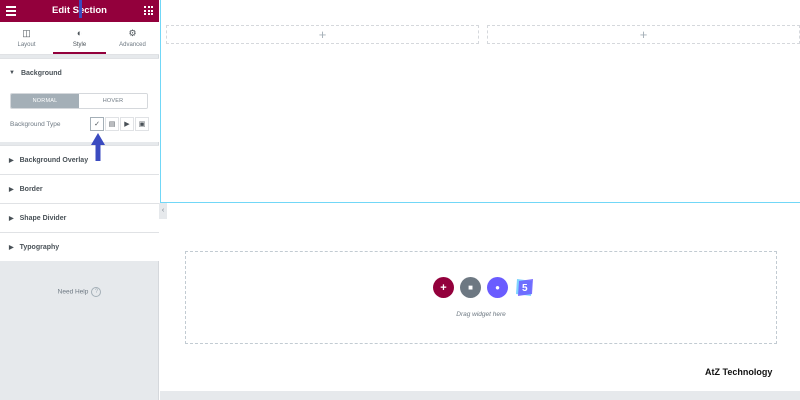  I want to click on tab-style: ◐ Style, so click(79, 38).